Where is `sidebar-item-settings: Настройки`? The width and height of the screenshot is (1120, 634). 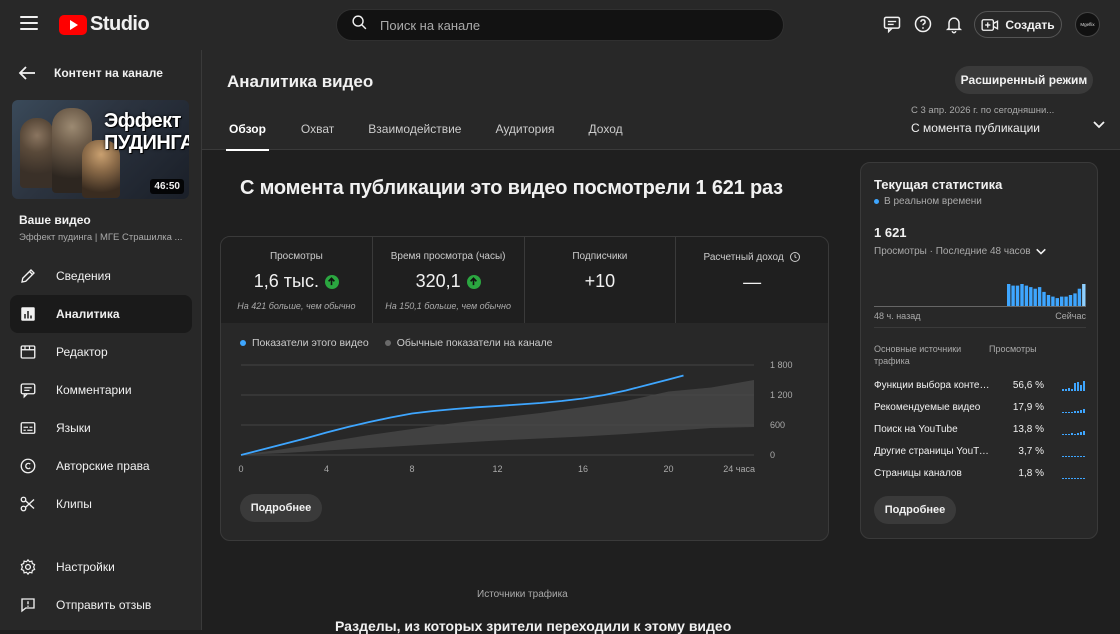
sidebar-item-settings: Настройки is located at coordinates (101, 567).